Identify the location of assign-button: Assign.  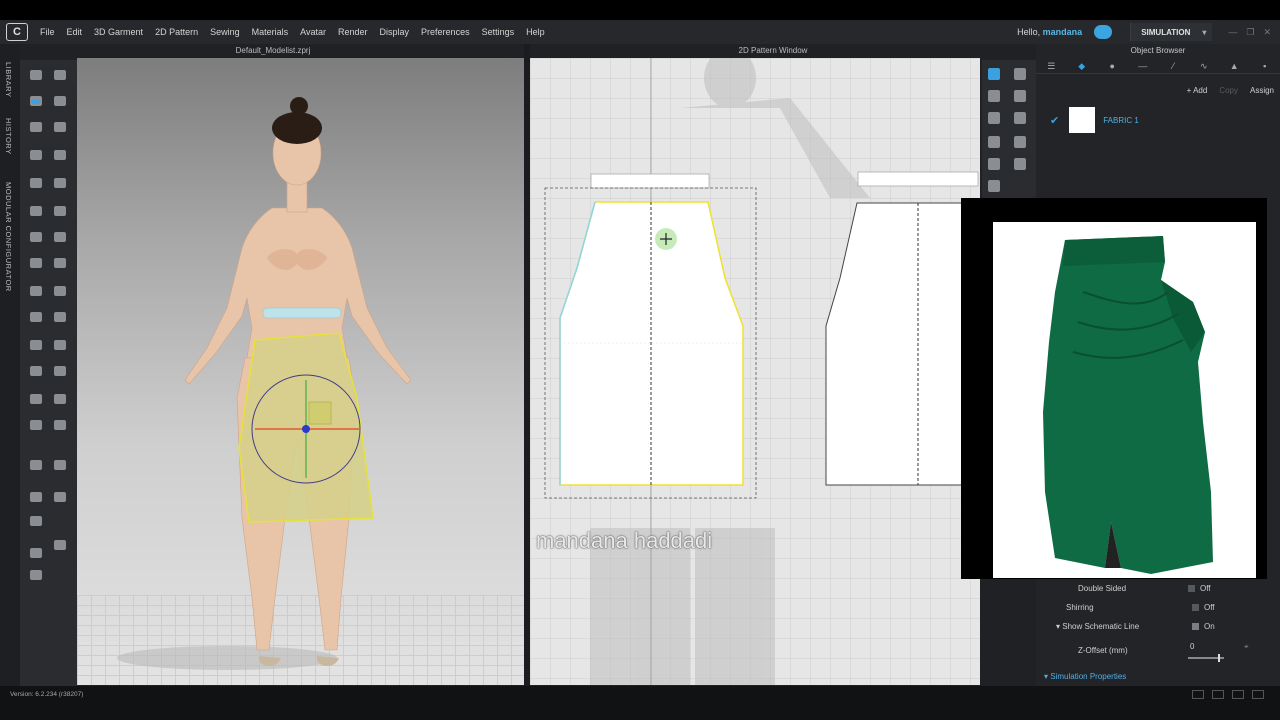
(1262, 90).